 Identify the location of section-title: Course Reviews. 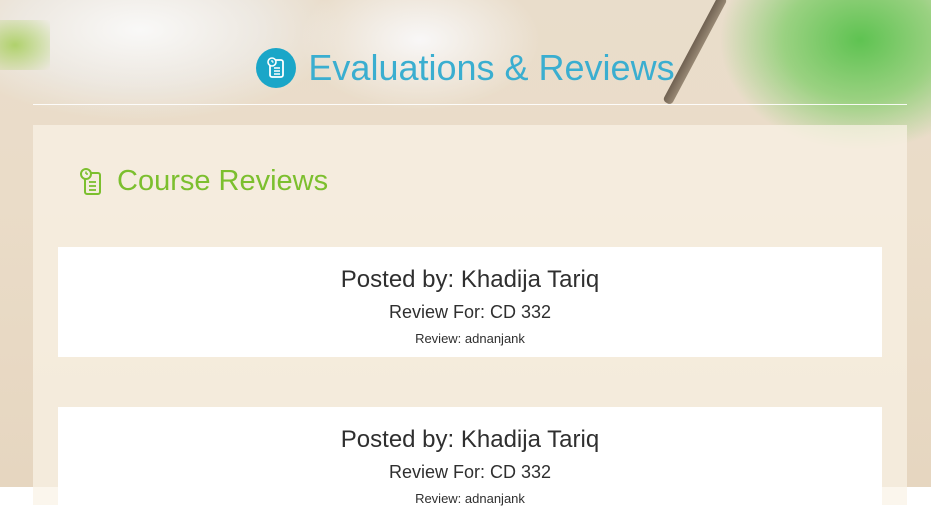
(223, 181).